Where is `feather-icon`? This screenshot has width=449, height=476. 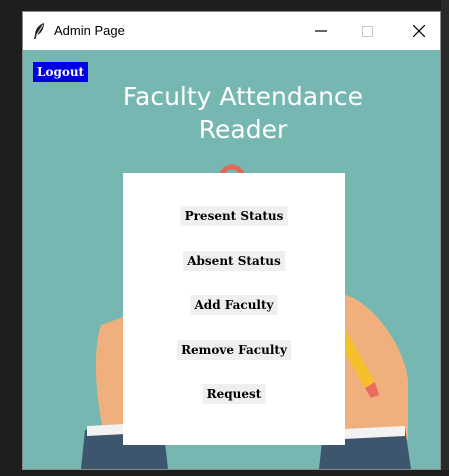
feather-icon is located at coordinates (39, 31).